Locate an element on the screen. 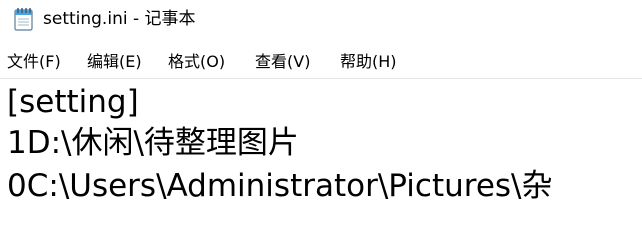 The height and width of the screenshot is (240, 642). menu-help: 帮助(H) is located at coordinates (368, 62).